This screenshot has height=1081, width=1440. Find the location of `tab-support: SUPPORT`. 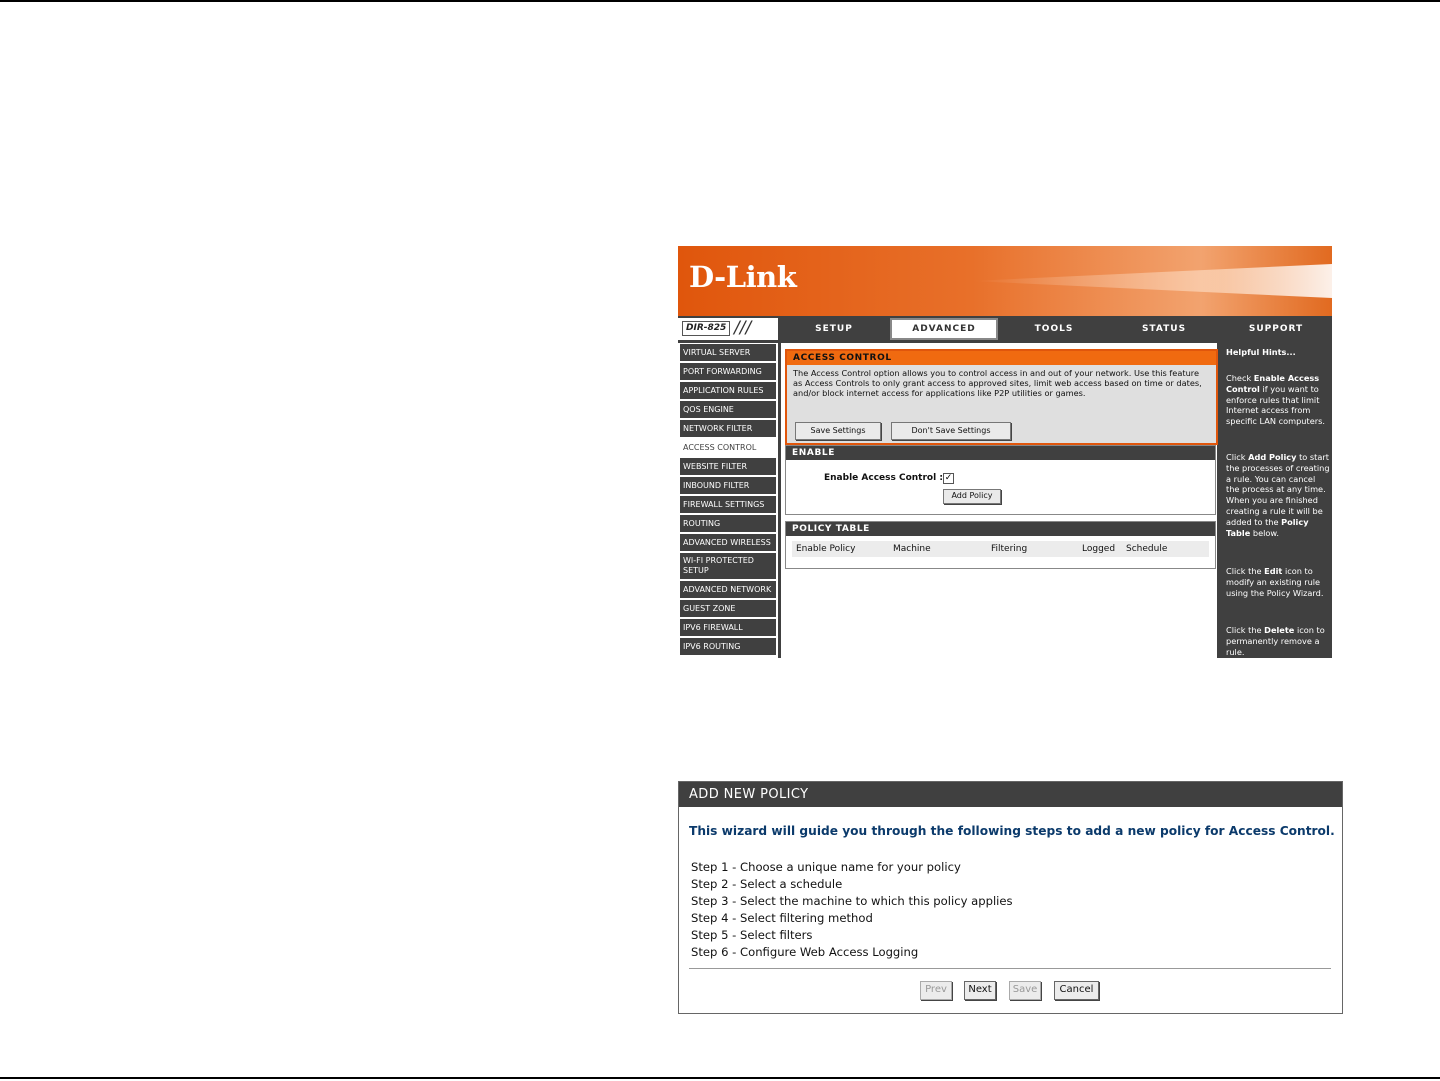

tab-support: SUPPORT is located at coordinates (1276, 329).